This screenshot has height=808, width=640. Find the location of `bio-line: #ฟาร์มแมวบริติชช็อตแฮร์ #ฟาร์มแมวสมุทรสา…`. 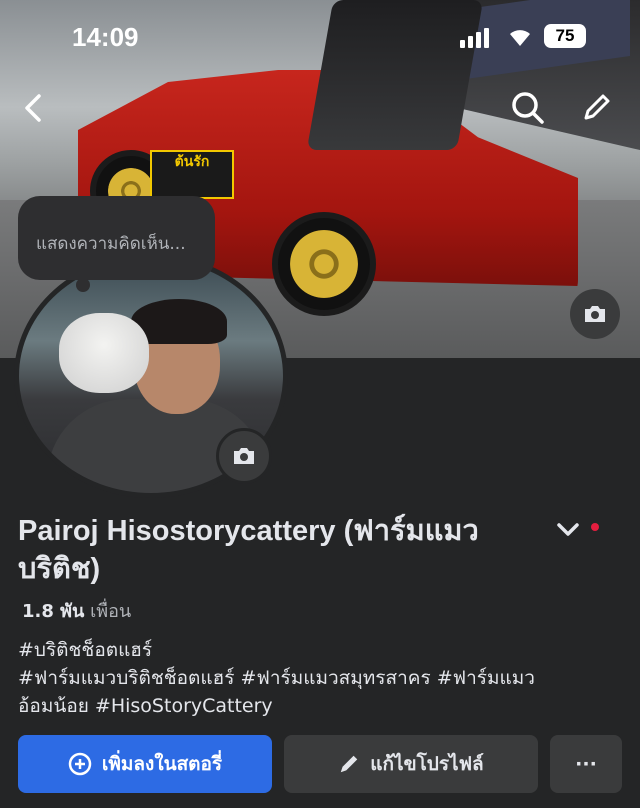

bio-line: #ฟาร์มแมวบริติชช็อตแฮร์ #ฟาร์มแมวสมุทรสา… is located at coordinates (318, 678).